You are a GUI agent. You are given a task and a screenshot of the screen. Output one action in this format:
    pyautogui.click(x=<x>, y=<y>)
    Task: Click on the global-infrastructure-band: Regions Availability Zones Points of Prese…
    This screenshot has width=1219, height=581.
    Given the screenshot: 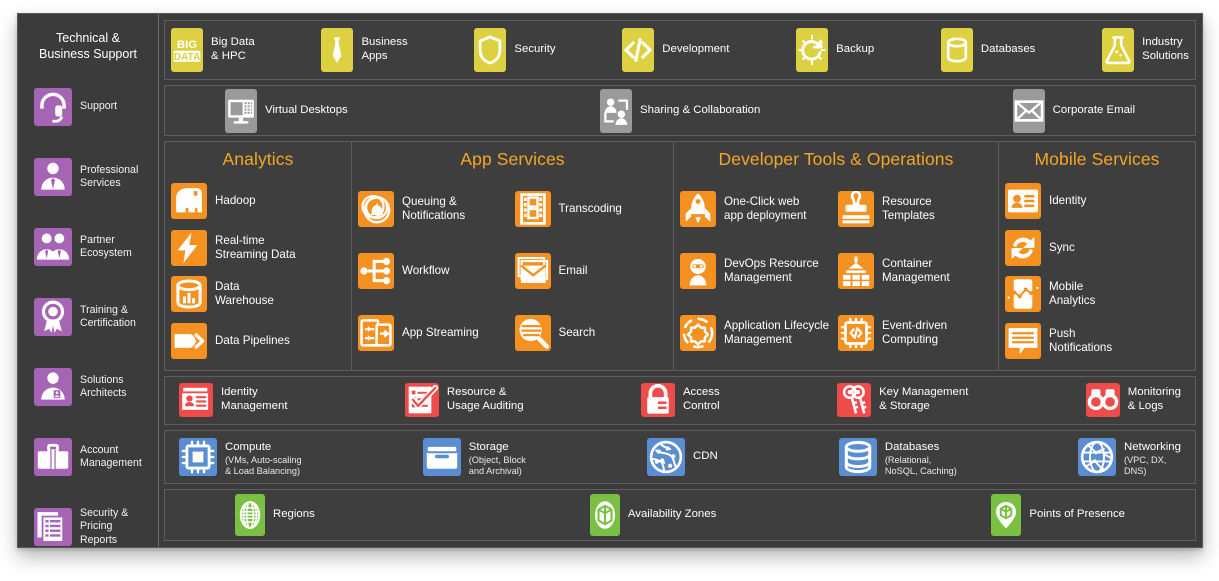 What is the action you would take?
    pyautogui.click(x=680, y=515)
    